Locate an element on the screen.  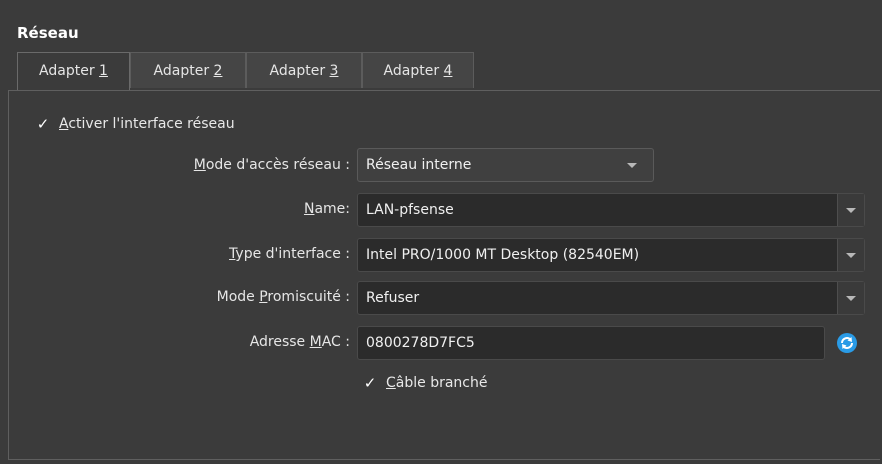
tab-accel: 1 is located at coordinates (103, 71).